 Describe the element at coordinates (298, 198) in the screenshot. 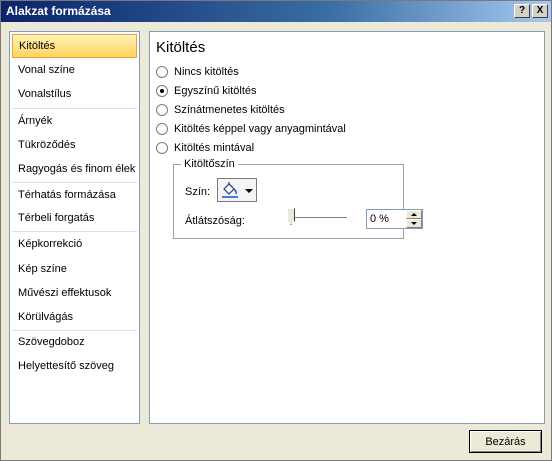

I see `fill-color-group: Kitöltőszín Szín: Átlátszóság:` at that location.